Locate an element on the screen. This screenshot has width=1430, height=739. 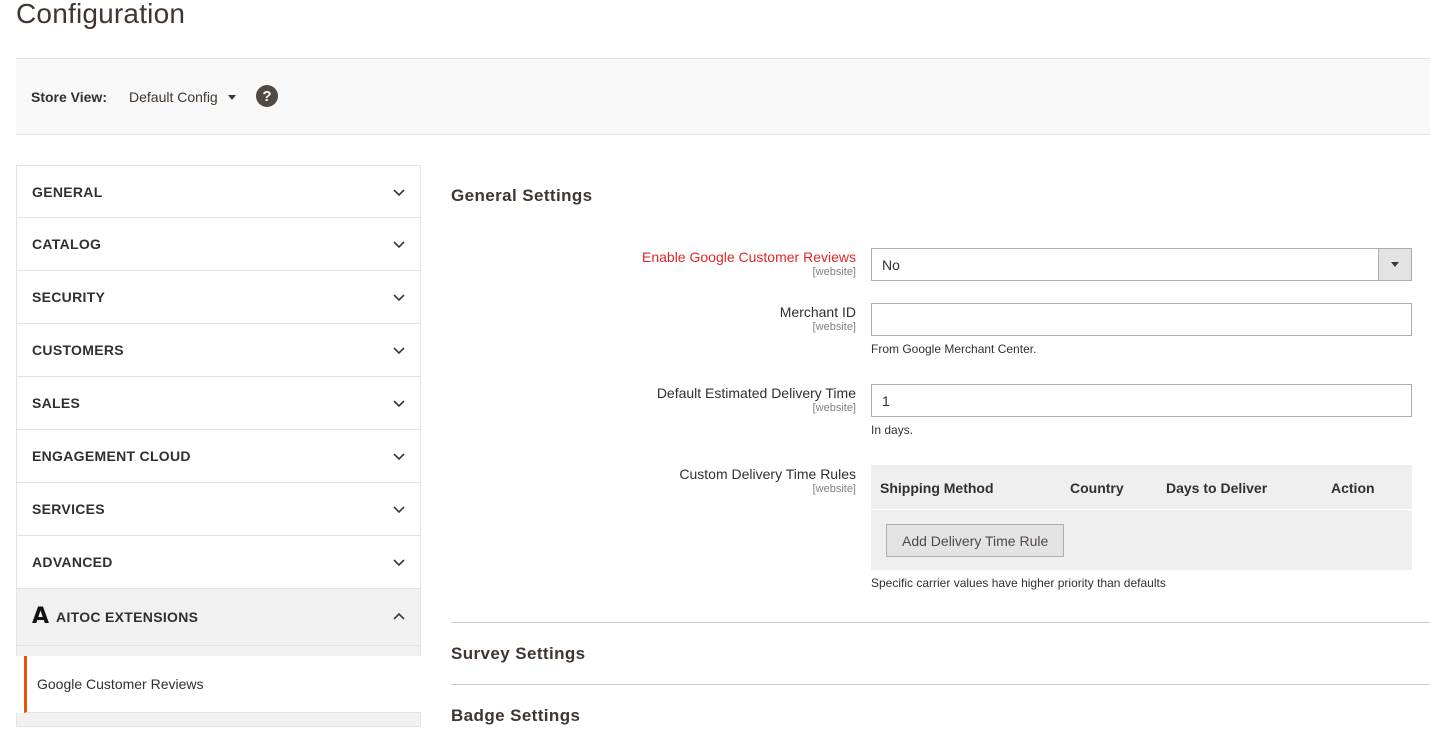
sidebar-item-customers: CUSTOMERS is located at coordinates (218, 350).